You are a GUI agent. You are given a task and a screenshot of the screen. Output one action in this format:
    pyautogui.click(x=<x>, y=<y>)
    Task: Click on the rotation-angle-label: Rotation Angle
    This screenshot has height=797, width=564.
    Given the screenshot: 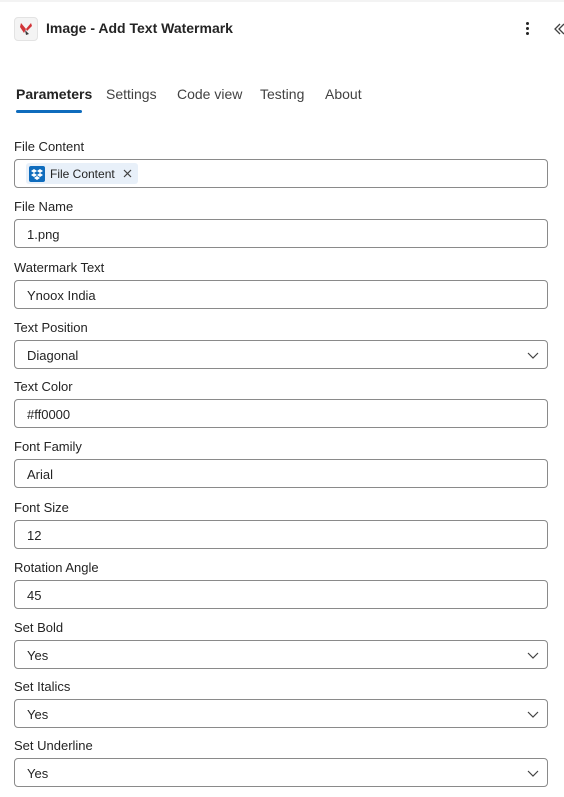 What is the action you would take?
    pyautogui.click(x=56, y=567)
    